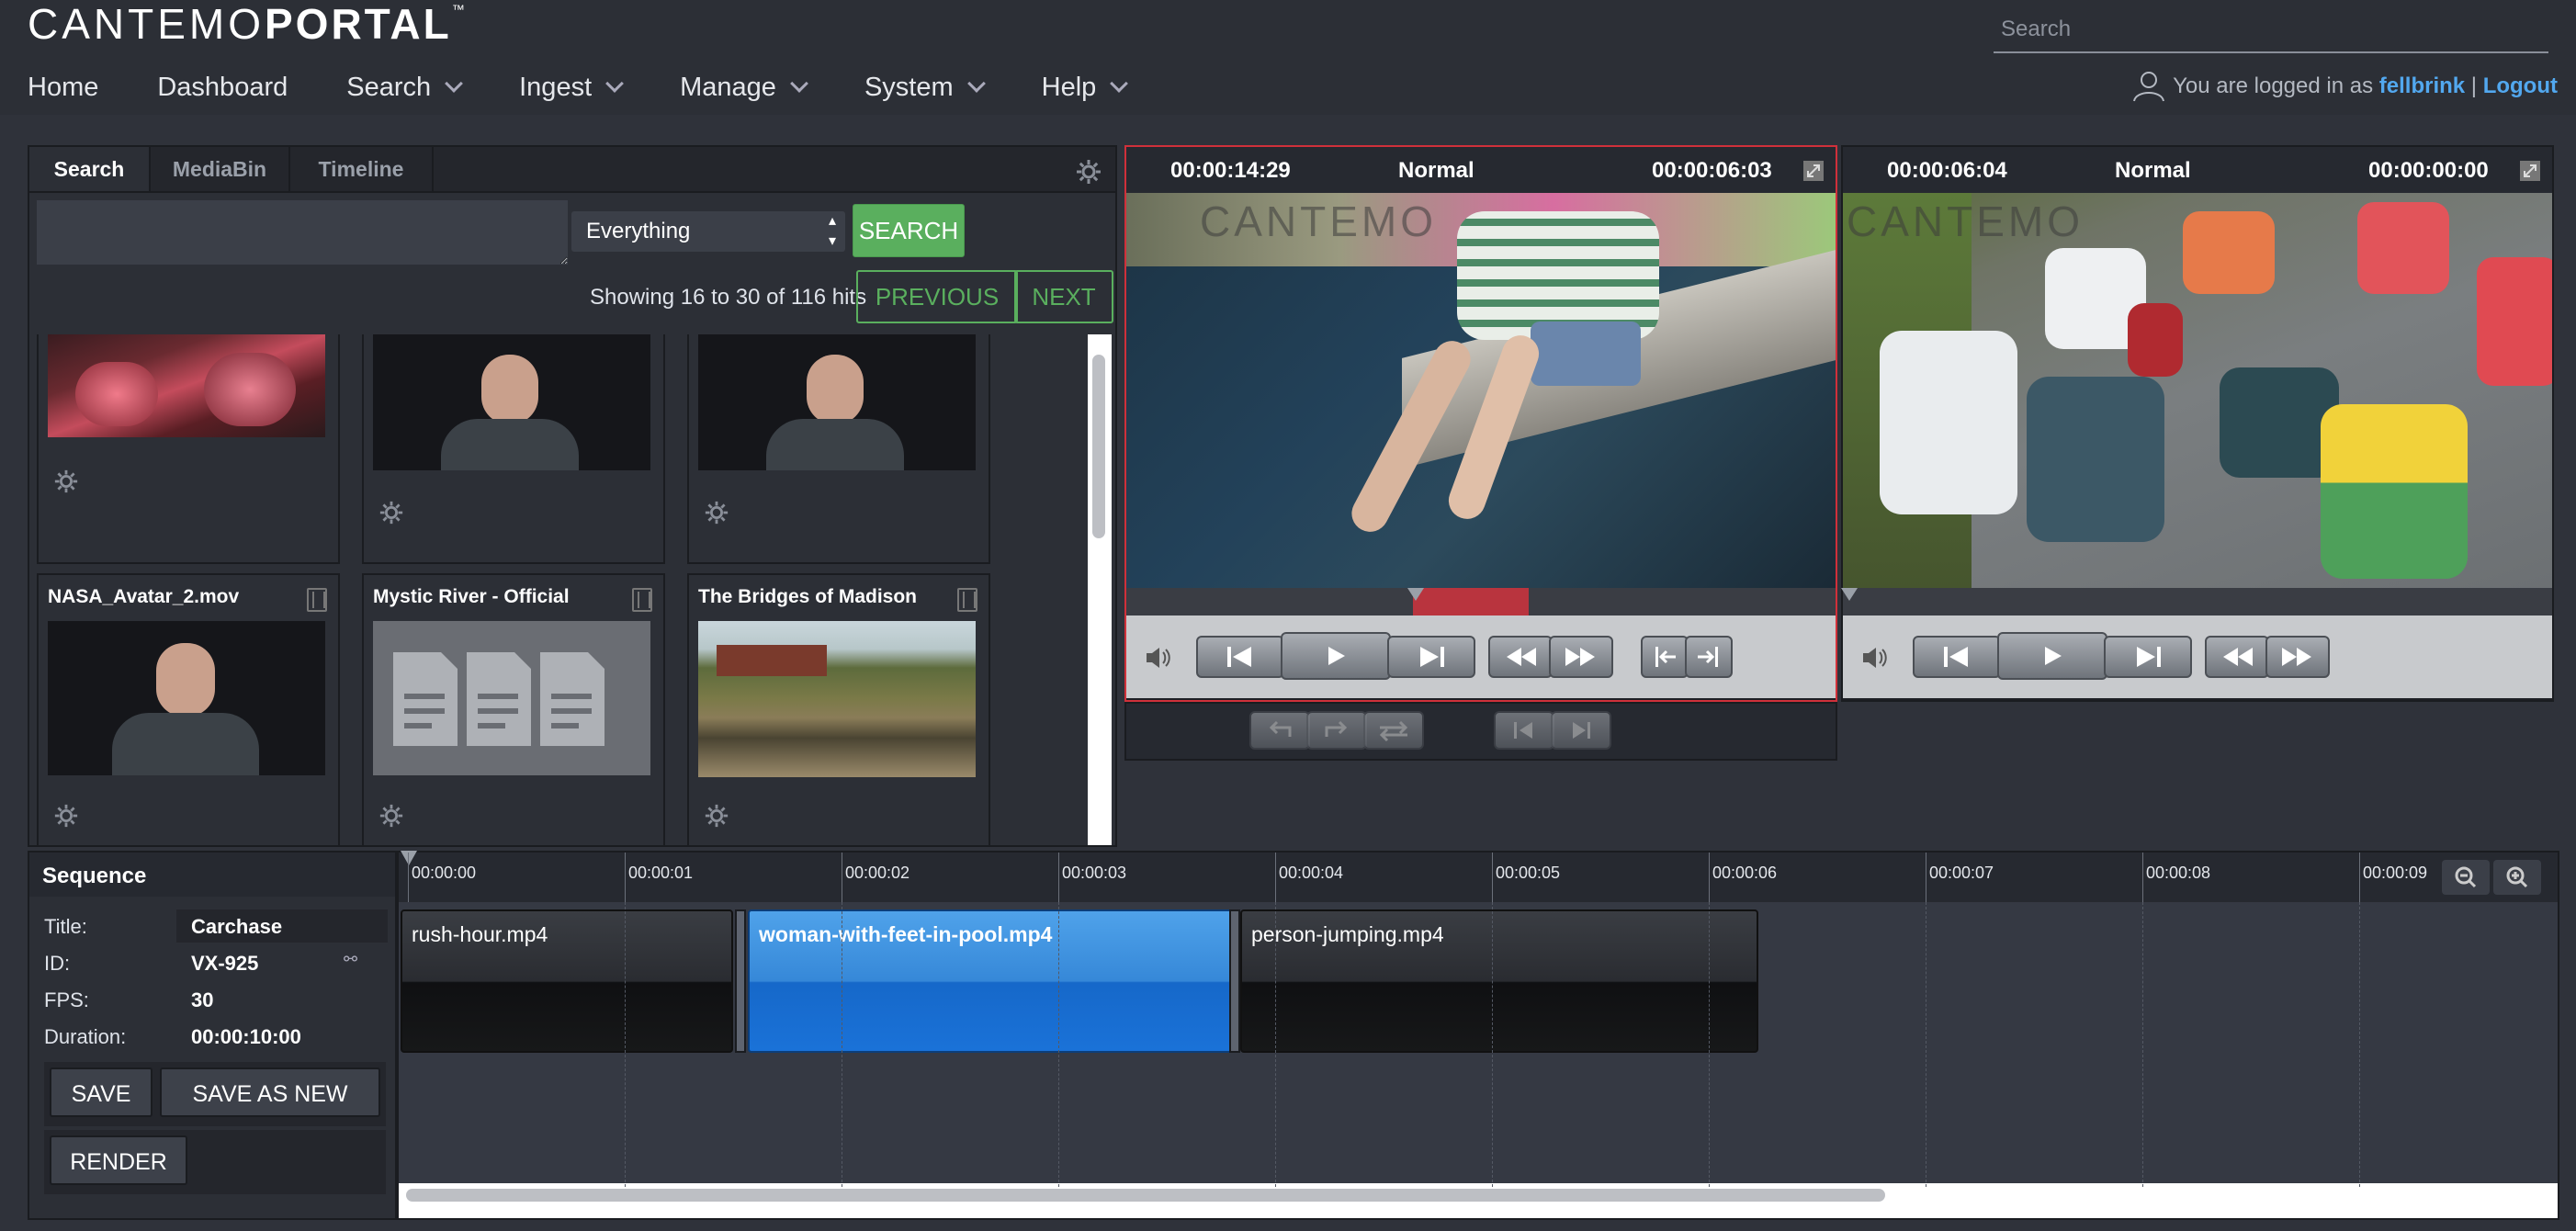 This screenshot has width=2576, height=1231. What do you see at coordinates (1665, 657) in the screenshot?
I see `mark-in-button` at bounding box center [1665, 657].